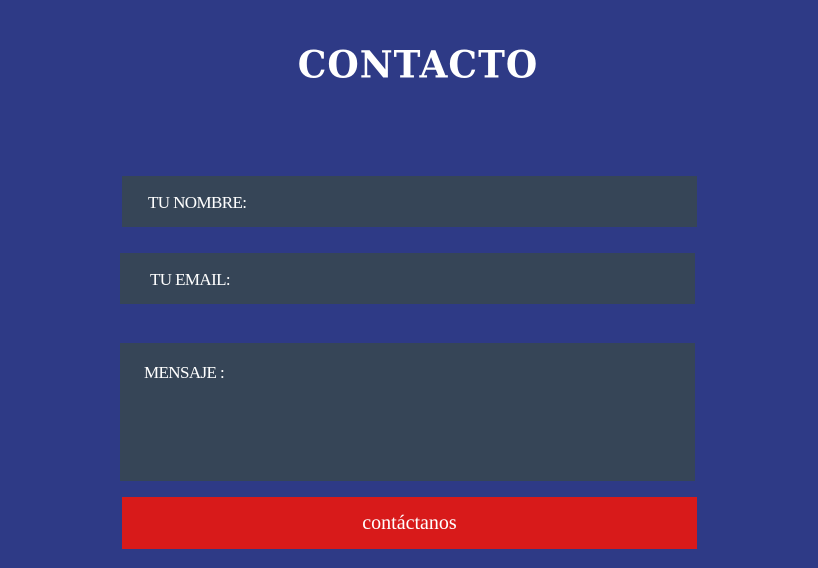  I want to click on page-title: CONTACTO, so click(418, 65).